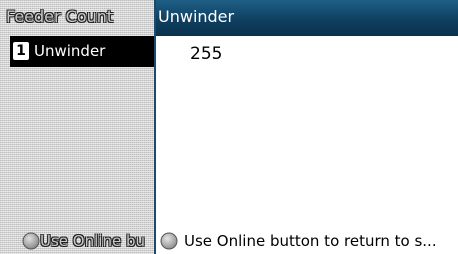 Image resolution: width=458 pixels, height=254 pixels. Describe the element at coordinates (21, 51) in the screenshot. I see `item-index-badge: 1` at that location.